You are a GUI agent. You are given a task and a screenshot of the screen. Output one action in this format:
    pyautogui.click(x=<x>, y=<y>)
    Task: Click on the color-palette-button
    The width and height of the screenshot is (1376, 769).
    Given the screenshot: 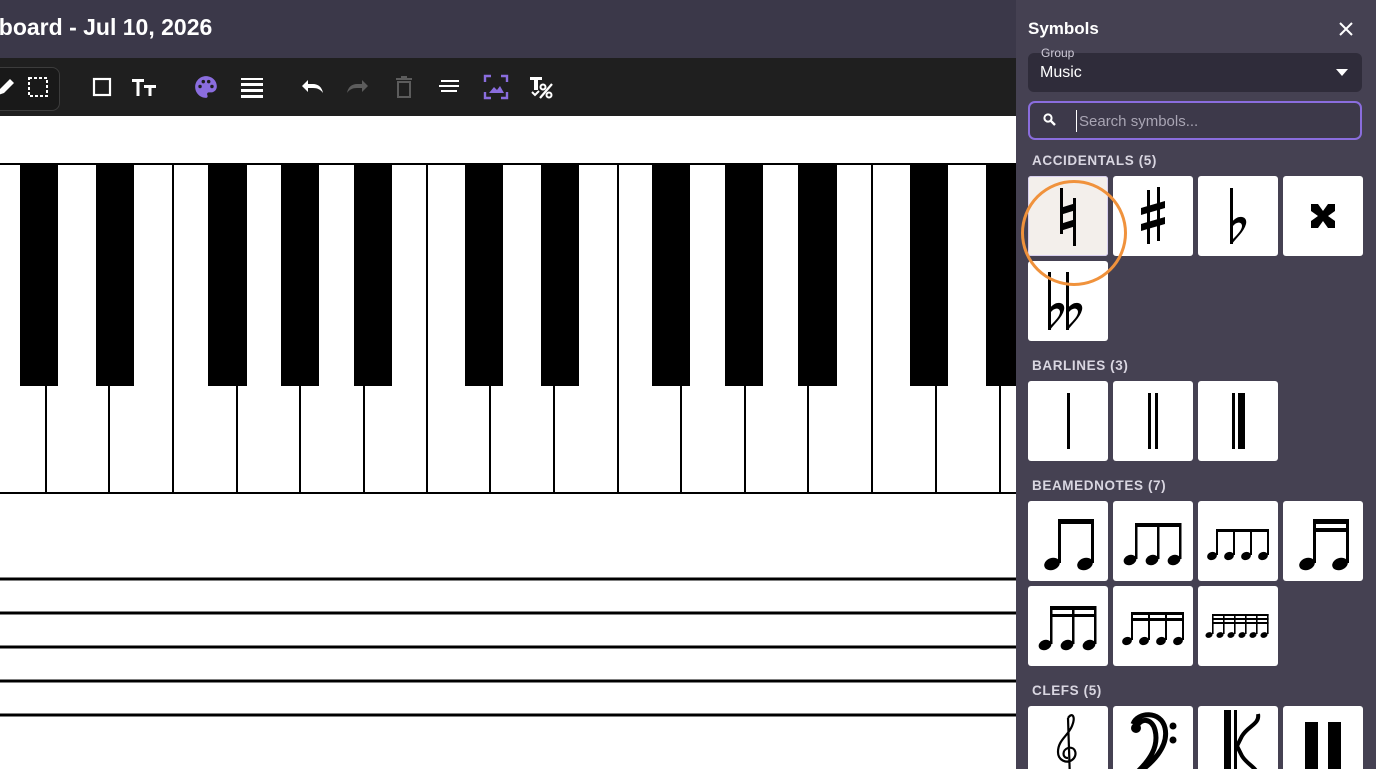 What is the action you would take?
    pyautogui.click(x=206, y=87)
    